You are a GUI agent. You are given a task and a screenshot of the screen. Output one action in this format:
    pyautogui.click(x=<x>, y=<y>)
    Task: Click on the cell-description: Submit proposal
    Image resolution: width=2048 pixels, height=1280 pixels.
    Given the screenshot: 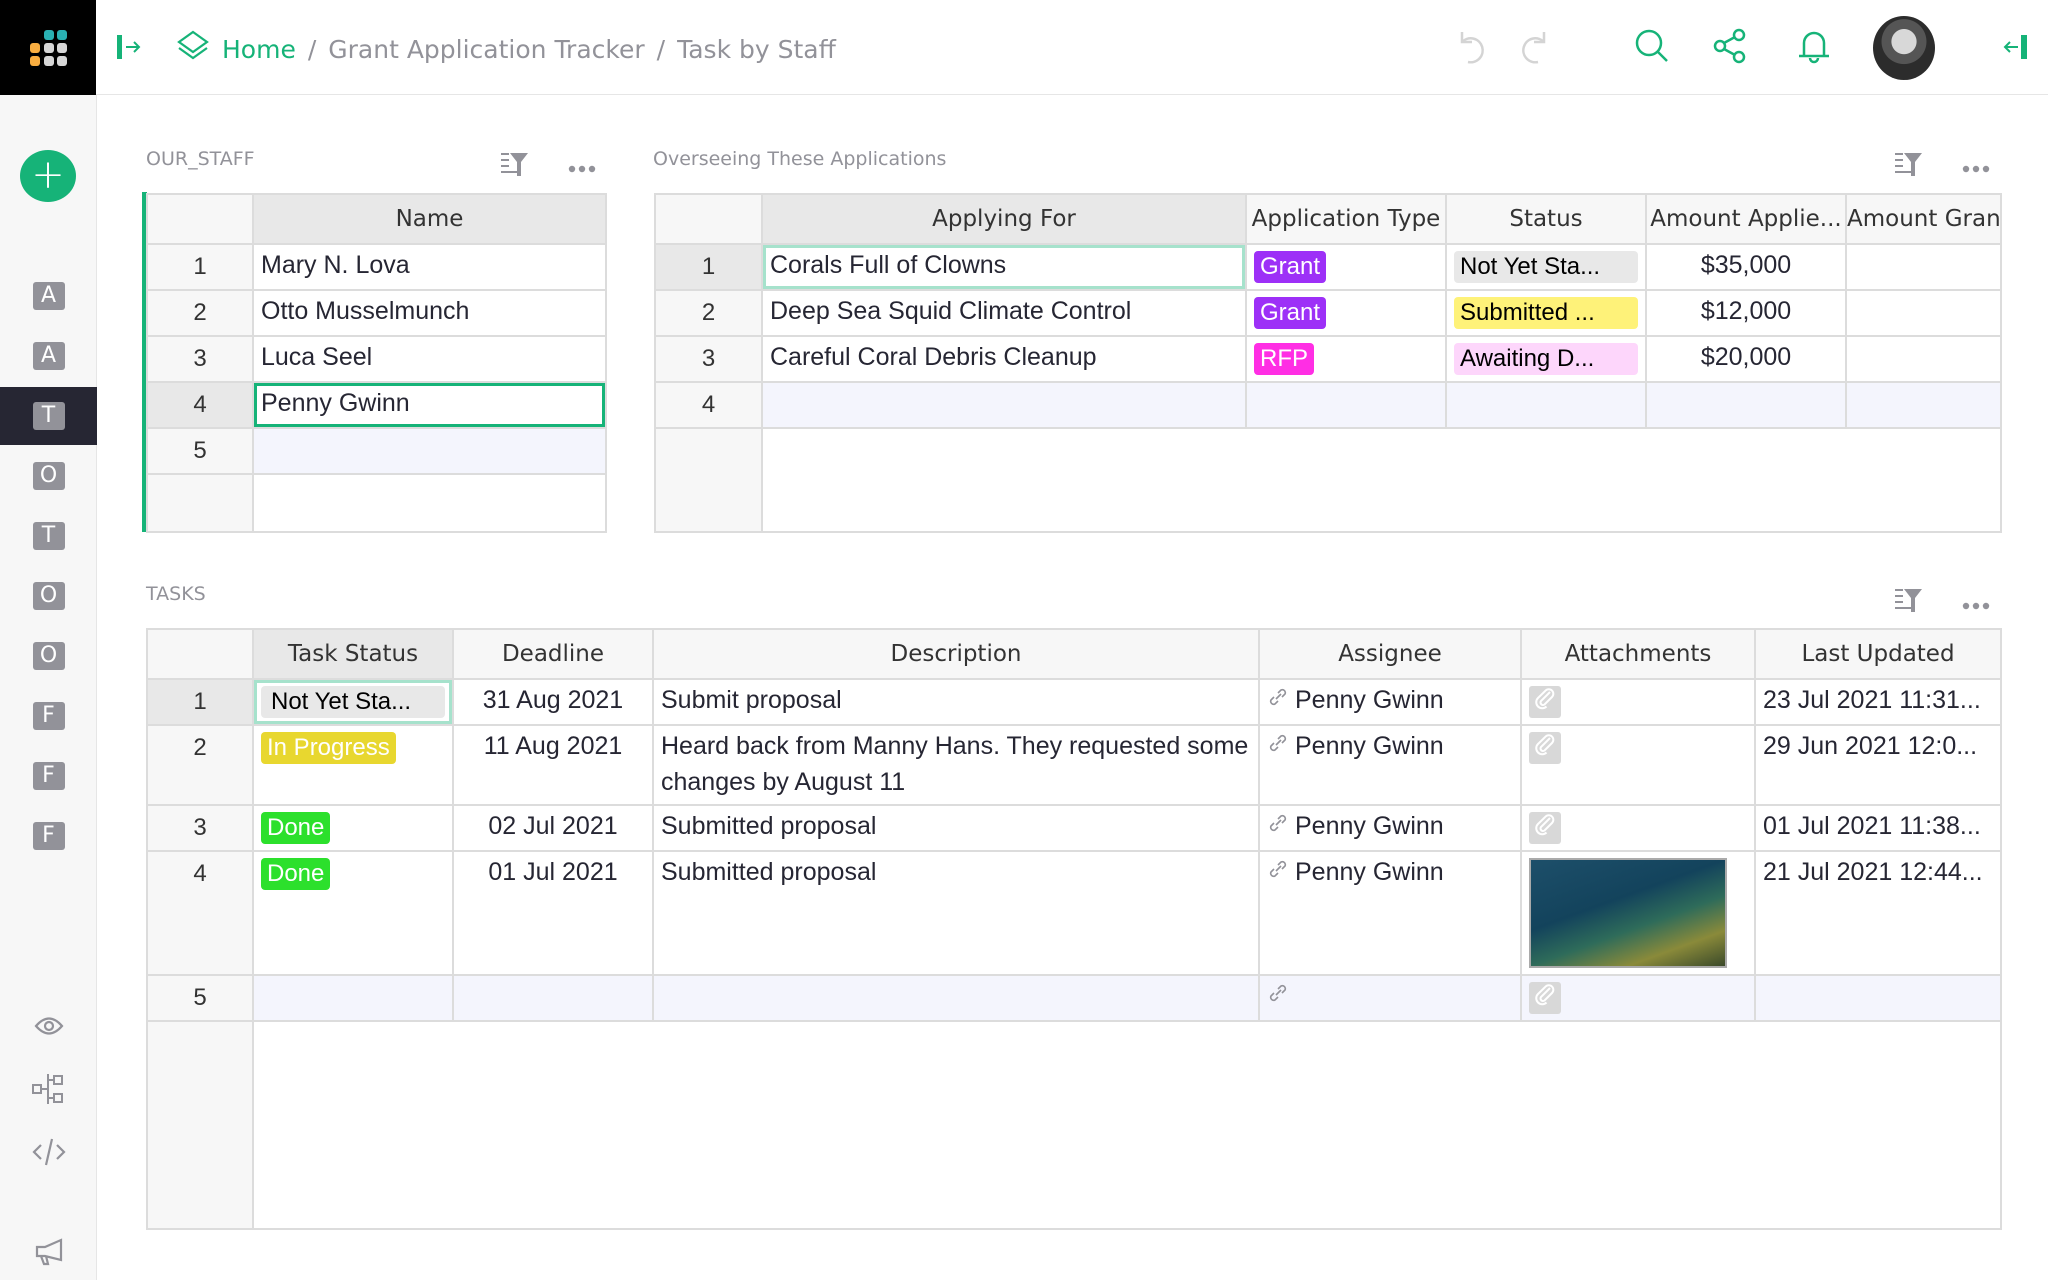 What is the action you would take?
    pyautogui.click(x=956, y=702)
    